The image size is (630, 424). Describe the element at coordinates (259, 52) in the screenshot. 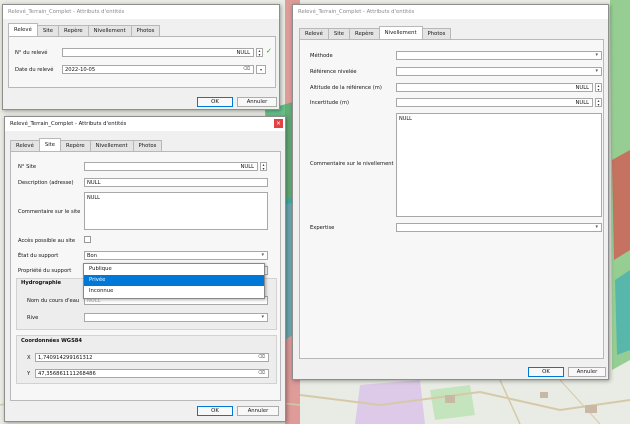

I see `num-releve-spinner: ▴ ▾` at that location.